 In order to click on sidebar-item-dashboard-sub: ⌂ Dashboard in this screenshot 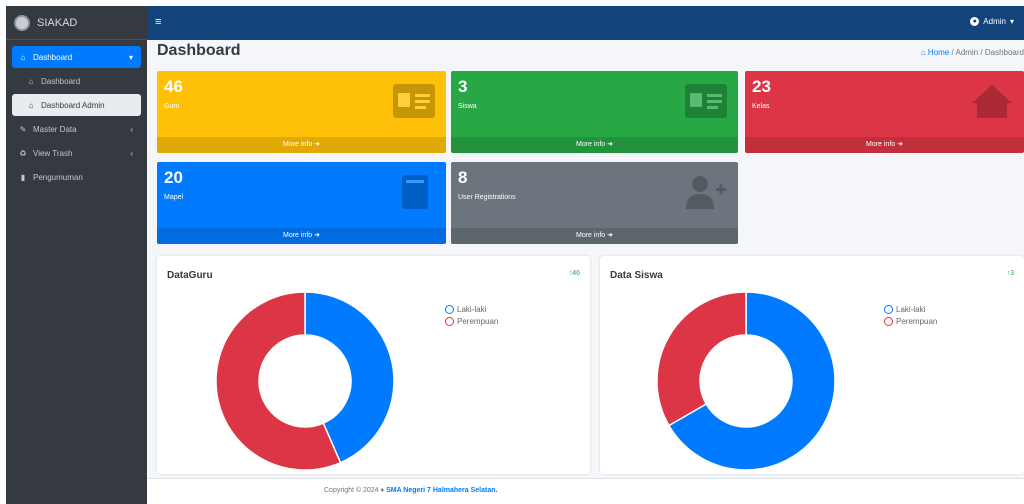, I will do `click(76, 81)`.